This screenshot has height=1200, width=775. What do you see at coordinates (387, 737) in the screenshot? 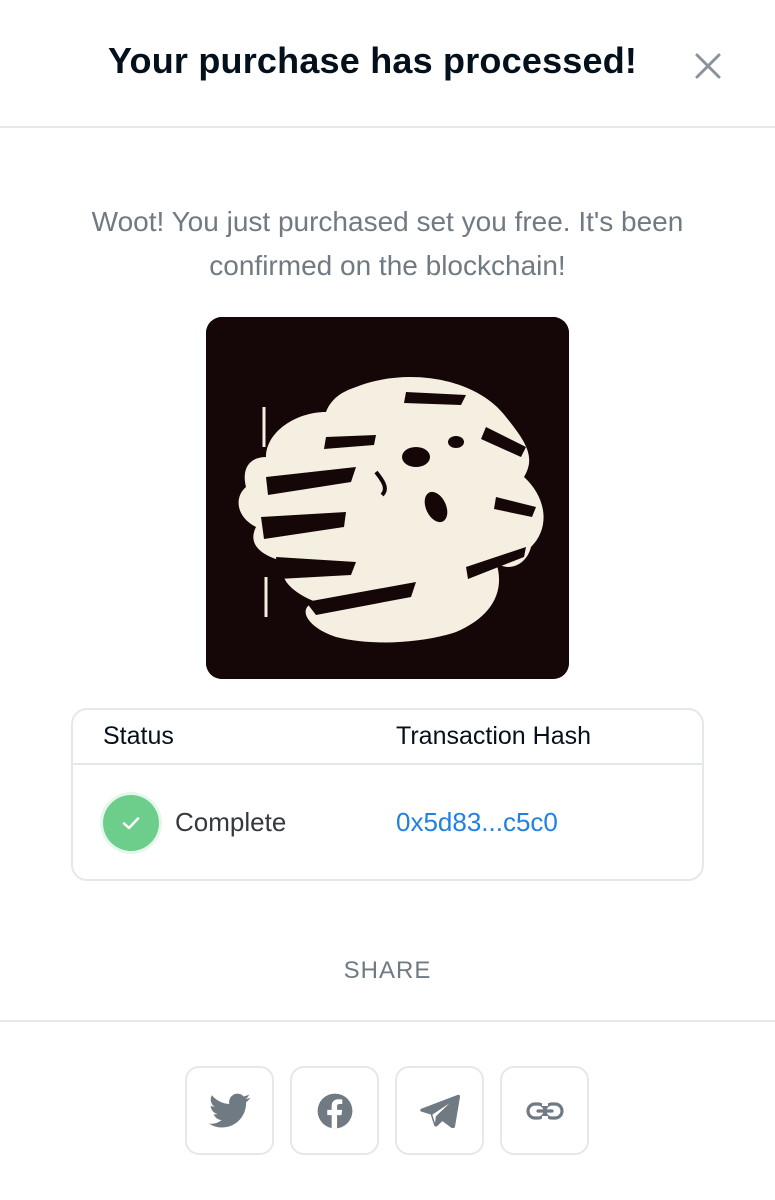
I see `transaction-table-header: Status Transaction Hash` at bounding box center [387, 737].